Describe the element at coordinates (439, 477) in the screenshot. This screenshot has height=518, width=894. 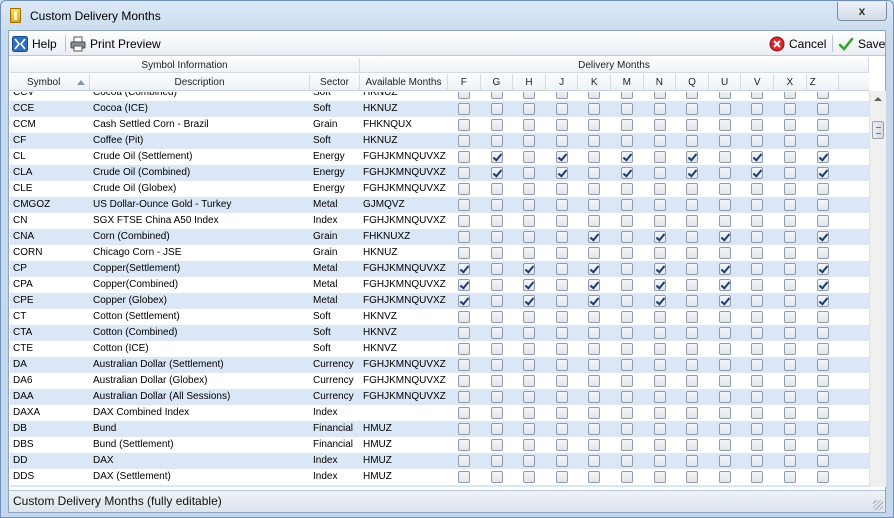
I see `table-row: DDS DAX (Settlement) Index HMUZ` at that location.